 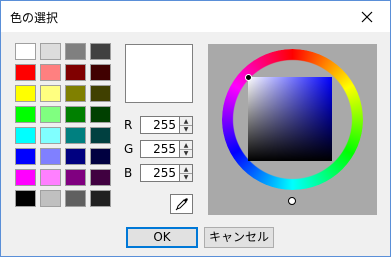 I want to click on r-spinner: ▲ ▼, so click(x=186, y=125).